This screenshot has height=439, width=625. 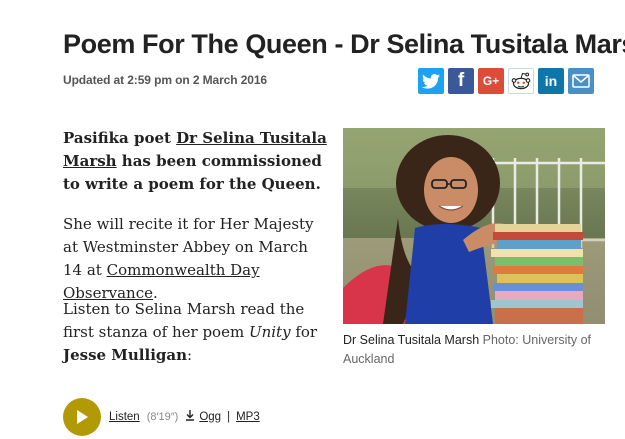 What do you see at coordinates (190, 417) in the screenshot?
I see `download-icon` at bounding box center [190, 417].